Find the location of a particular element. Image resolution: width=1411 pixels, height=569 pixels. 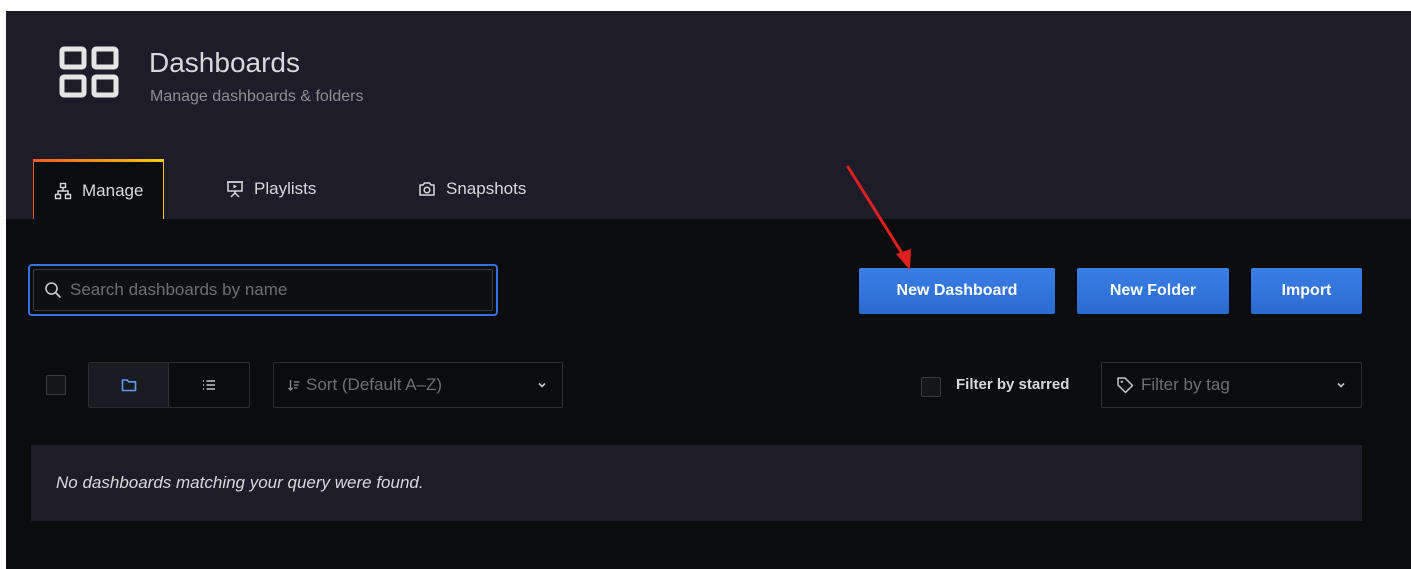

sort-label: Sort (Default A–Z) is located at coordinates (374, 384).